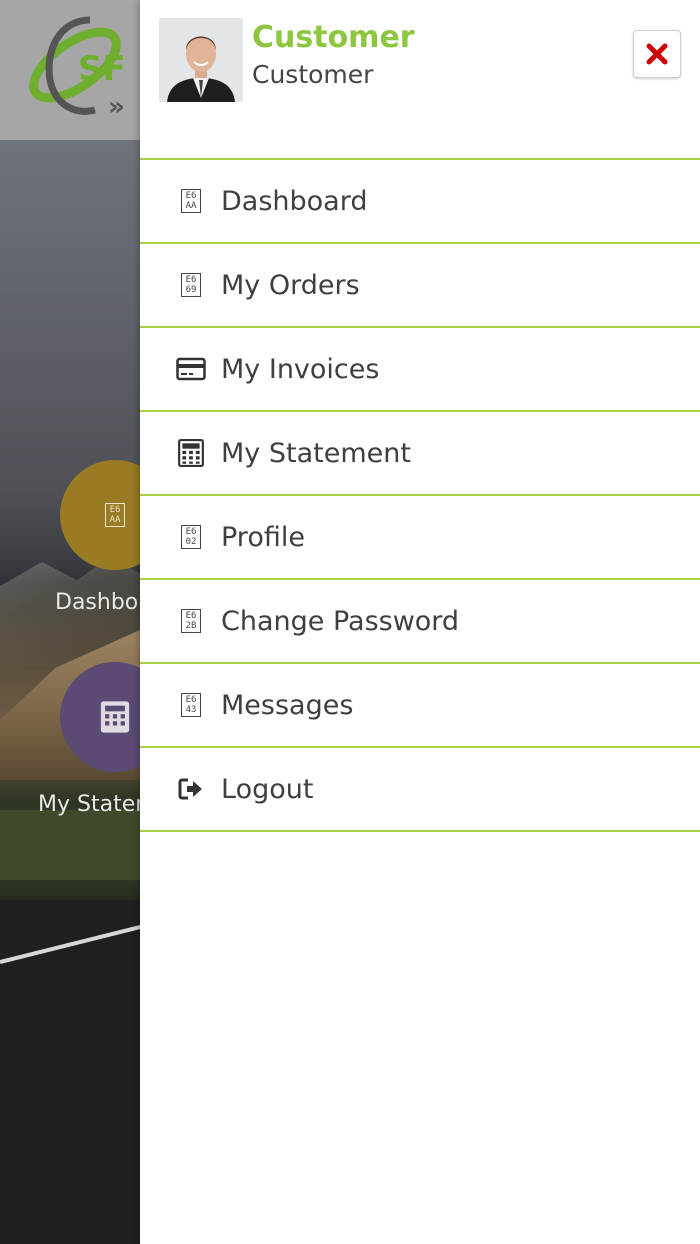 The image size is (700, 1244). Describe the element at coordinates (263, 537) in the screenshot. I see `menu-item-label: Profile` at that location.